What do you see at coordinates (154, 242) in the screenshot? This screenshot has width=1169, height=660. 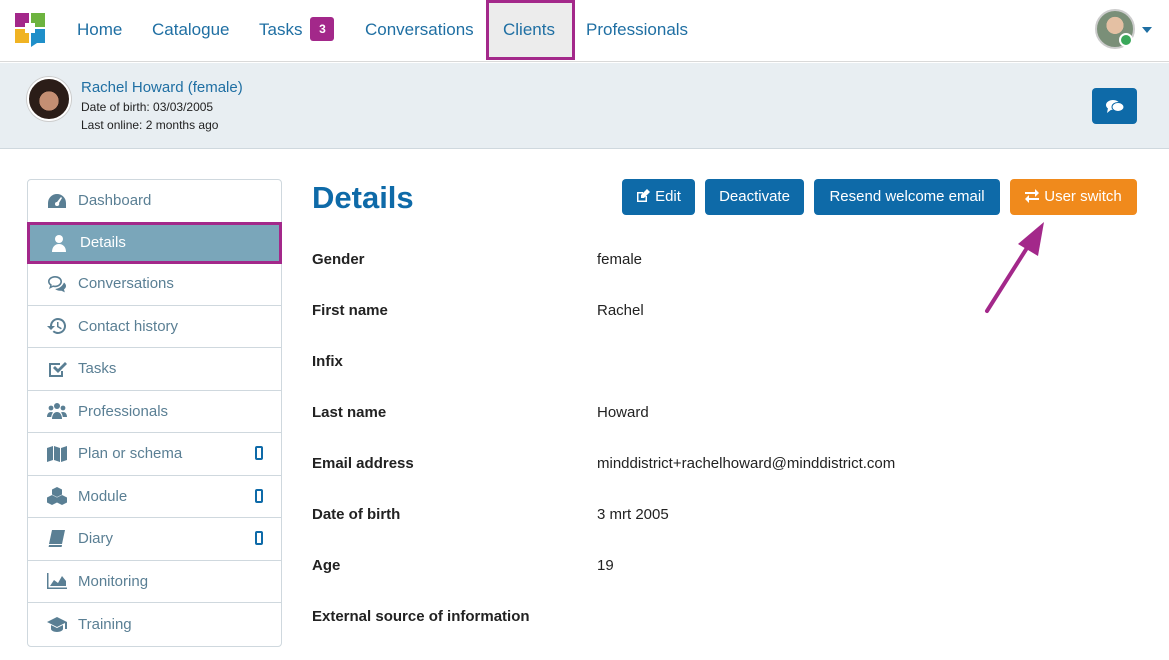 I see `sidebar-item-details: Details` at bounding box center [154, 242].